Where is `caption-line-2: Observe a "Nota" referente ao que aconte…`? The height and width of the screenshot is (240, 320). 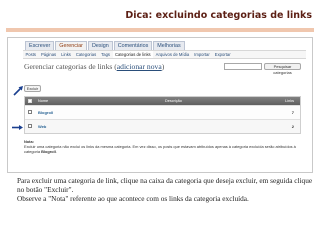 caption-line-2: Observe a "Nota" referente ao que aconte… is located at coordinates (133, 198).